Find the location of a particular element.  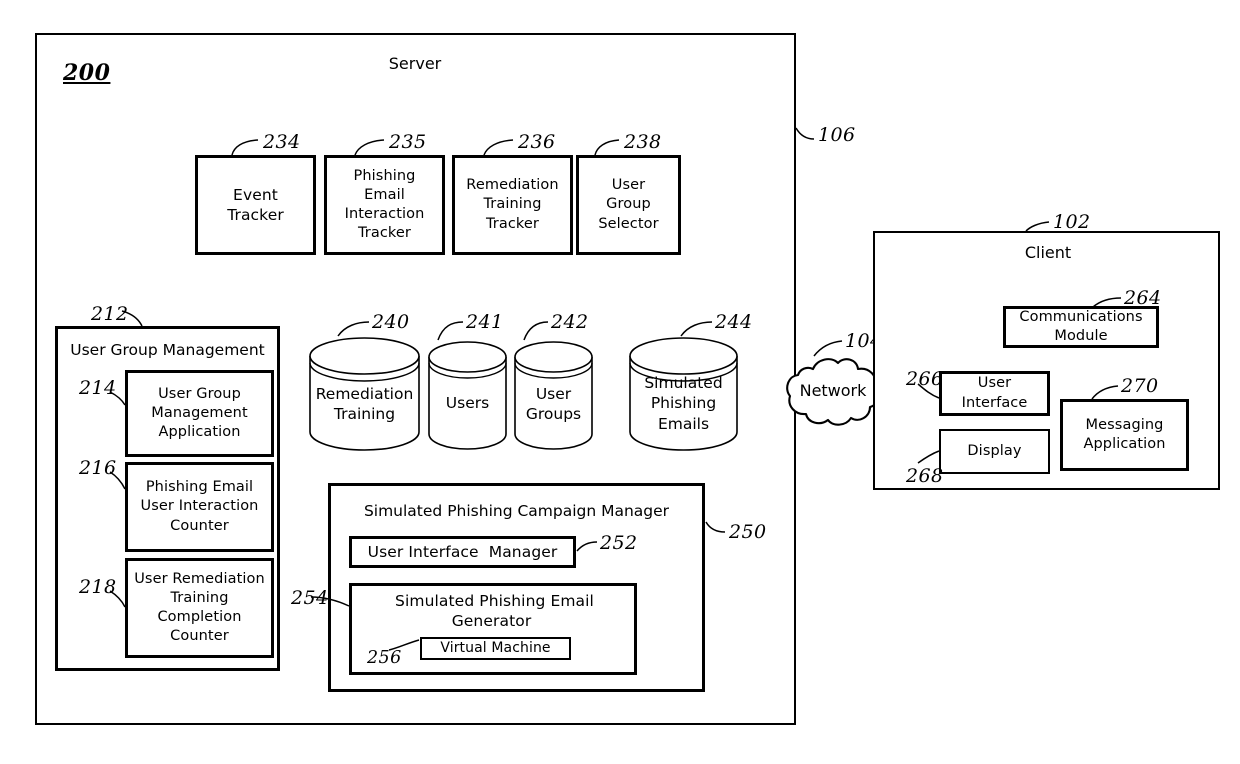

user-interface-box: User Interface is located at coordinates (994, 393).